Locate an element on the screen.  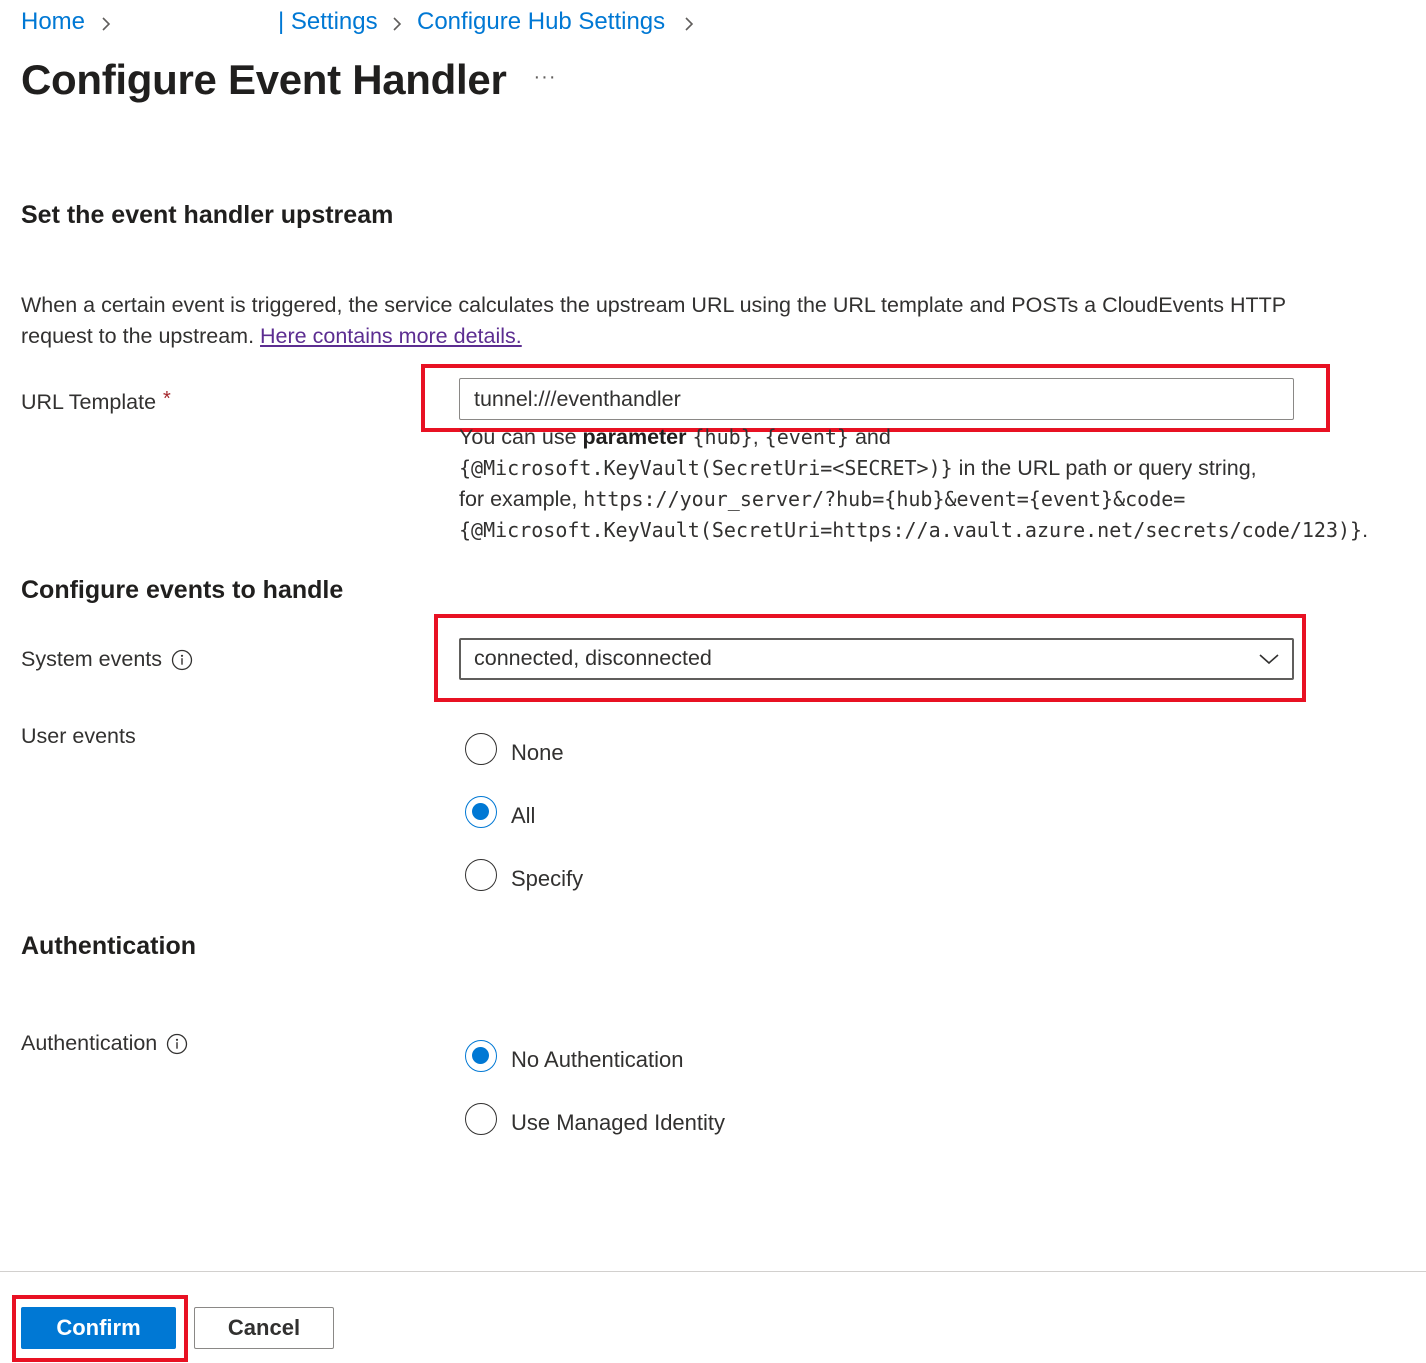
url-template-input is located at coordinates (876, 399).